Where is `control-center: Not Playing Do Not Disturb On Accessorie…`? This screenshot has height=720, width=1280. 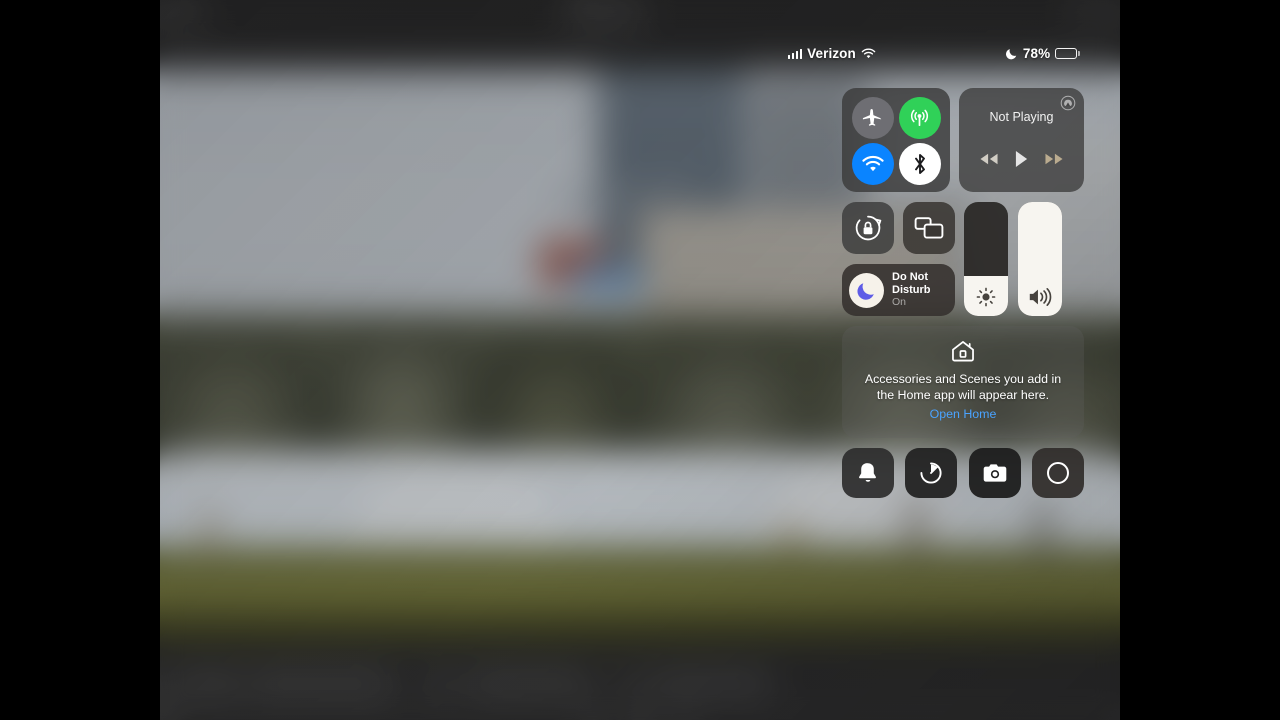 control-center: Not Playing Do Not Disturb On Accessorie… is located at coordinates (963, 294).